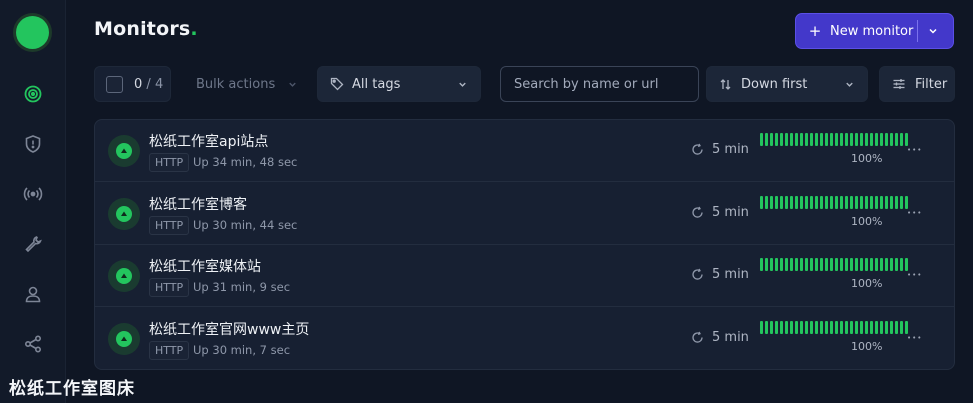 This screenshot has width=973, height=403. I want to click on bulk-actions-label: Bulk actions, so click(236, 84).